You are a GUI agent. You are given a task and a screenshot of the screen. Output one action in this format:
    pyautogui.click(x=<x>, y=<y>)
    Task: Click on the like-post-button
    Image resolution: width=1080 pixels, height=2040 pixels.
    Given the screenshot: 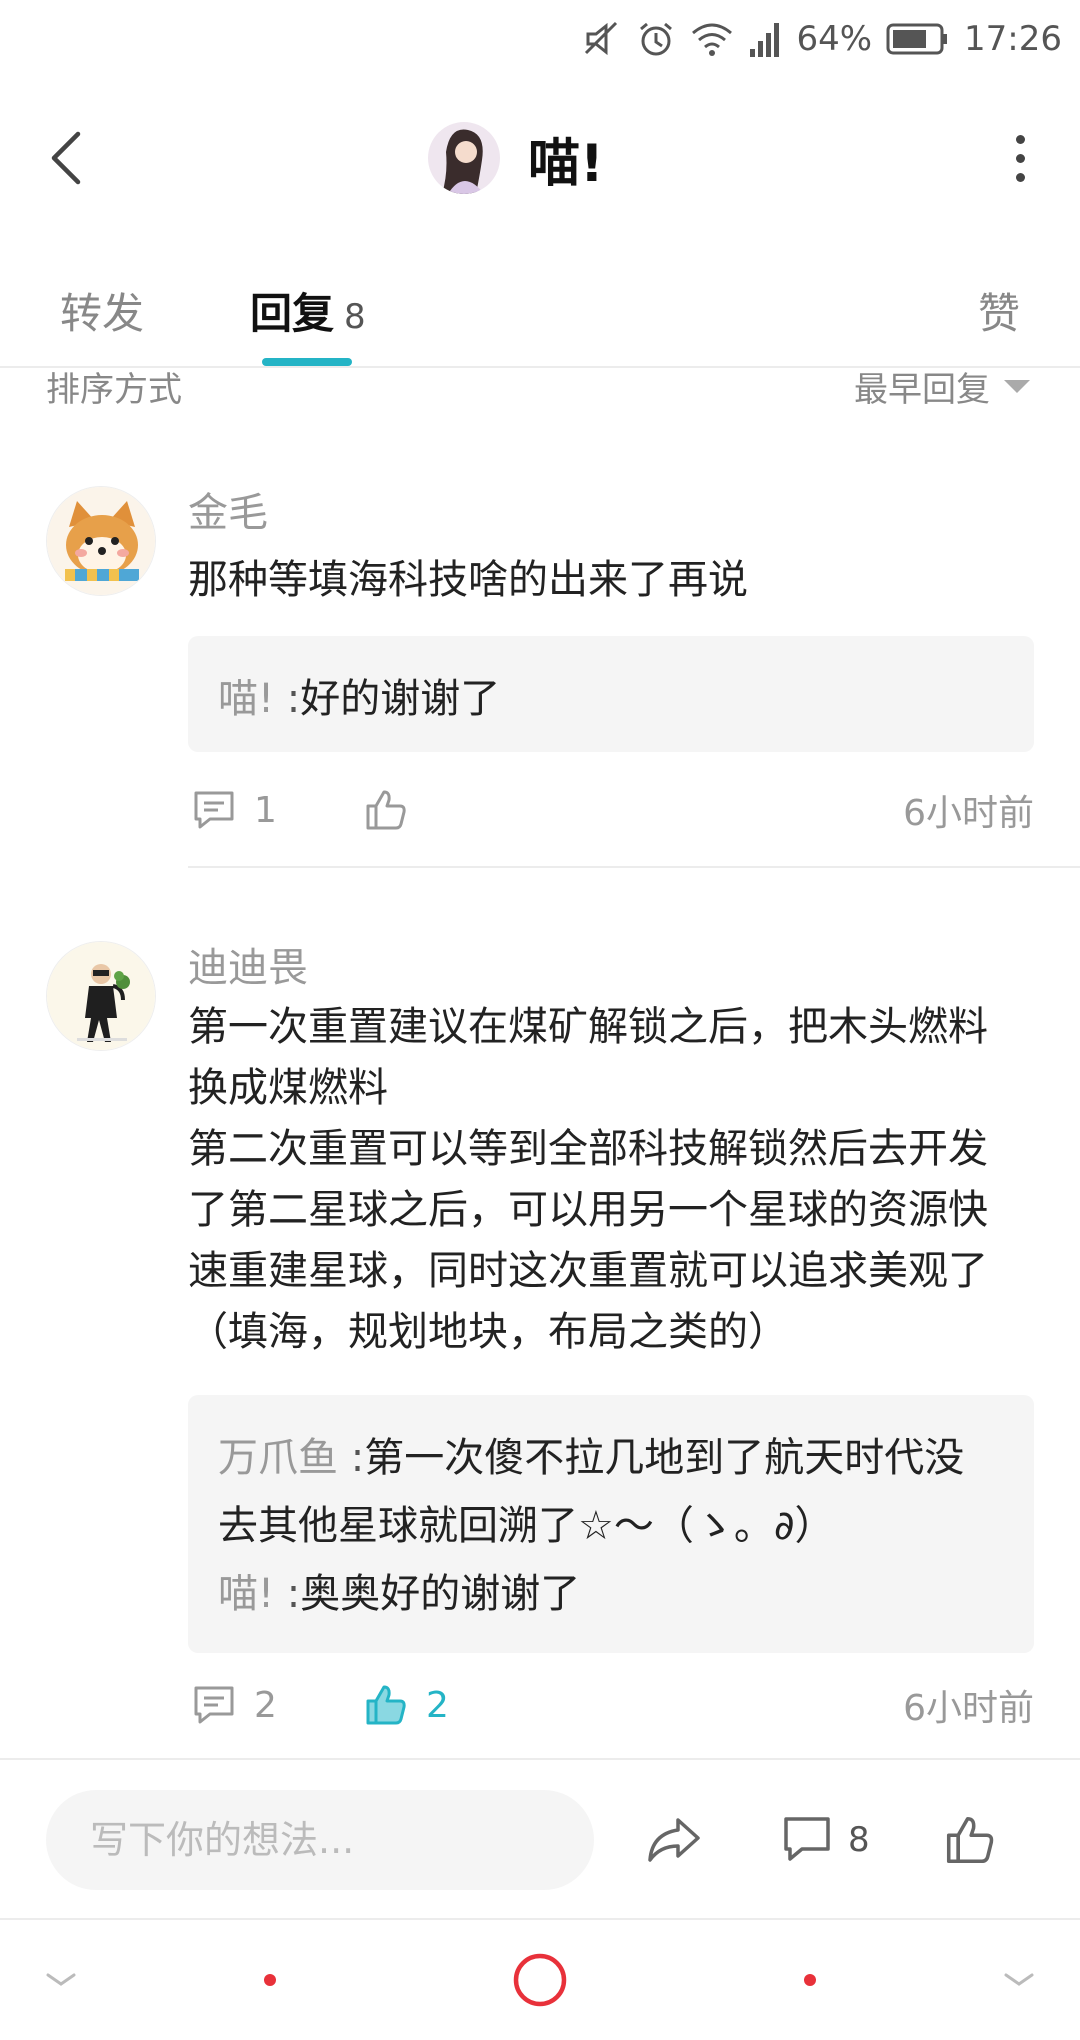 What is the action you would take?
    pyautogui.click(x=970, y=1840)
    